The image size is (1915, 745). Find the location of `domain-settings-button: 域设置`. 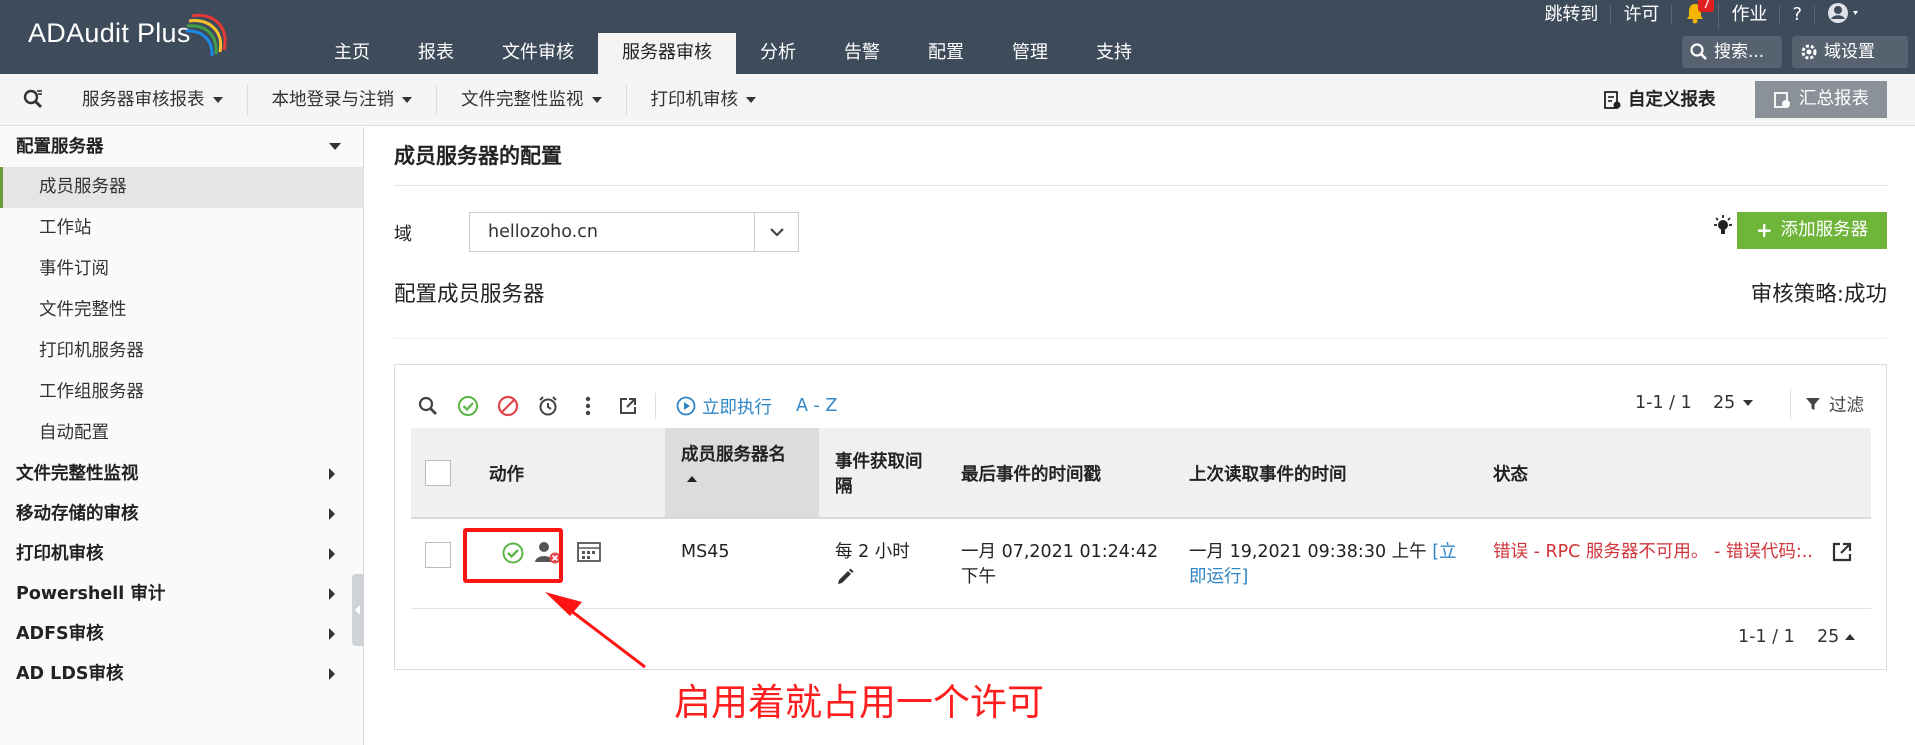

domain-settings-button: 域设置 is located at coordinates (1850, 52).